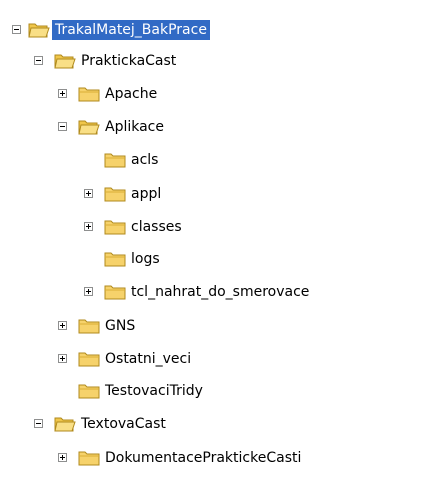 The height and width of the screenshot is (482, 448). What do you see at coordinates (144, 160) in the screenshot?
I see `tree-node-label: acls` at bounding box center [144, 160].